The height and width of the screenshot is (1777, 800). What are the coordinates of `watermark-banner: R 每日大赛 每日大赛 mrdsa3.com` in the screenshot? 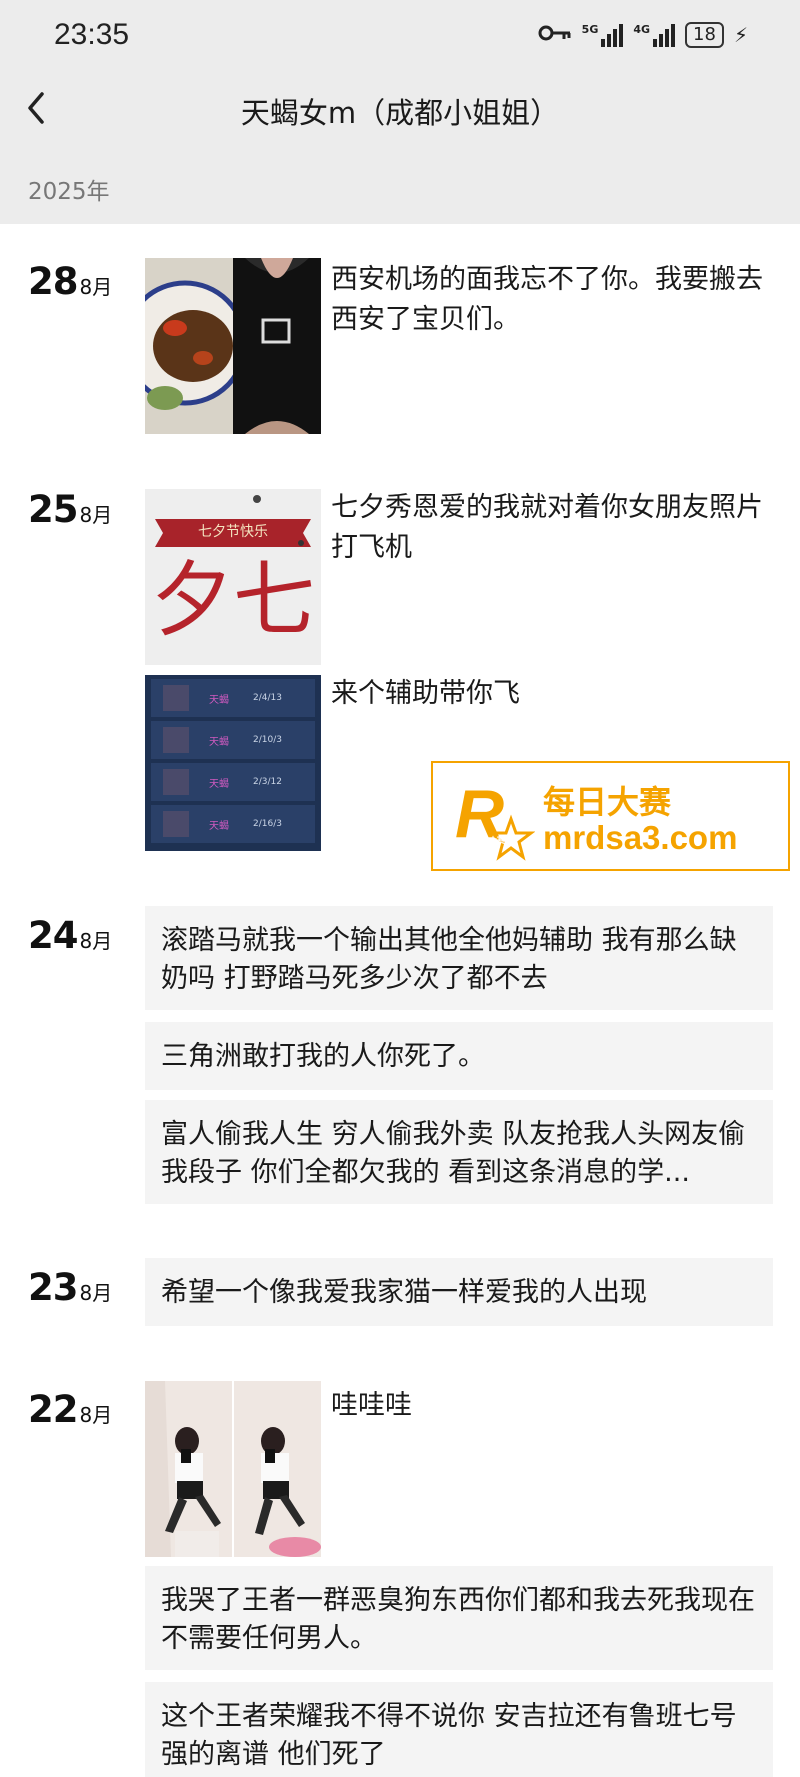 It's located at (610, 816).